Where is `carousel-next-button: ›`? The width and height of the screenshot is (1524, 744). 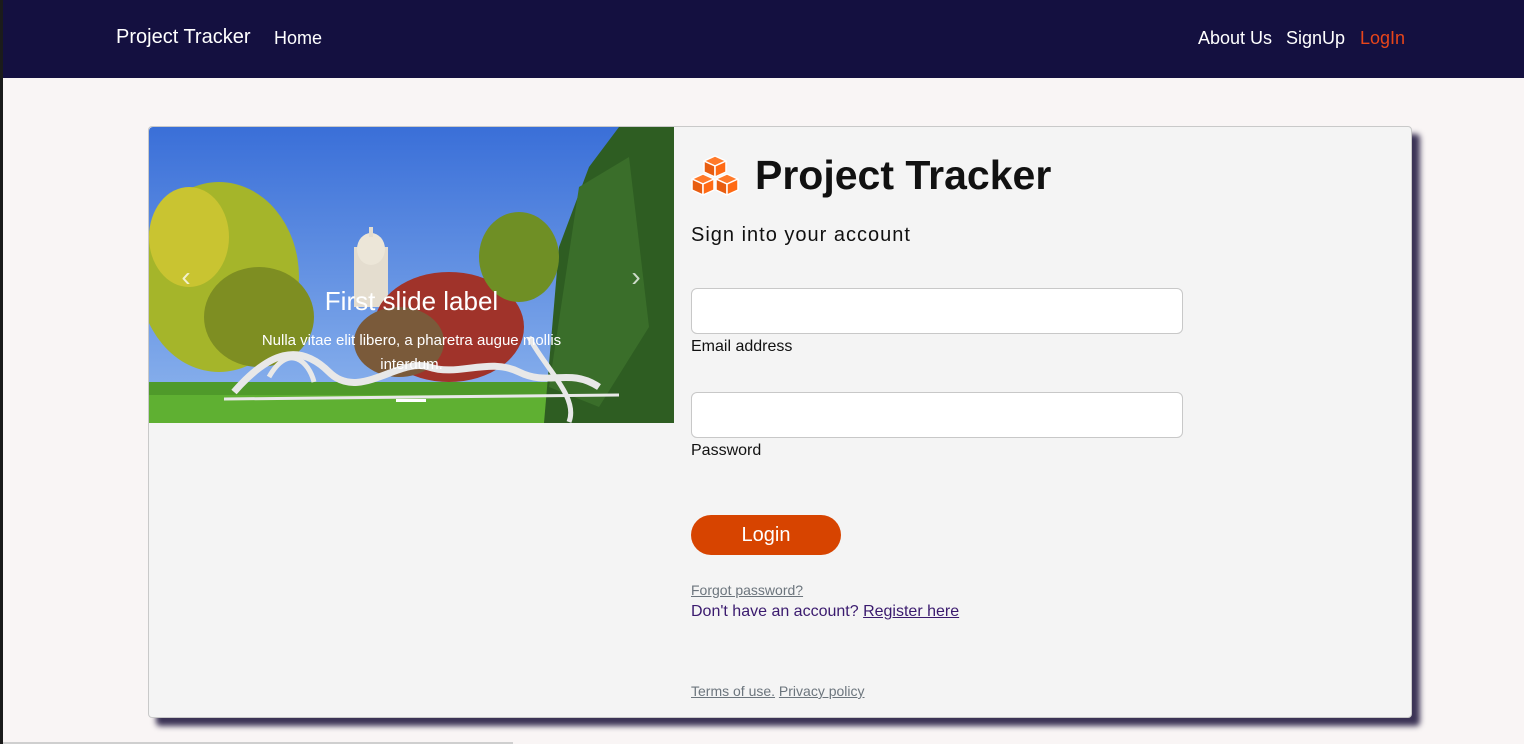
carousel-next-button: › is located at coordinates (636, 277).